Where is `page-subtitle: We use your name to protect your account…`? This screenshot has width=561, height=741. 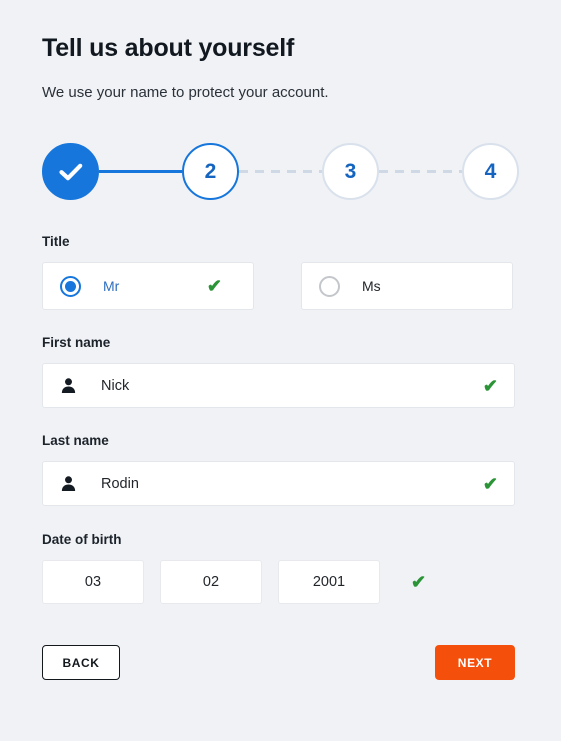
page-subtitle: We use your name to protect your account… is located at coordinates (185, 92).